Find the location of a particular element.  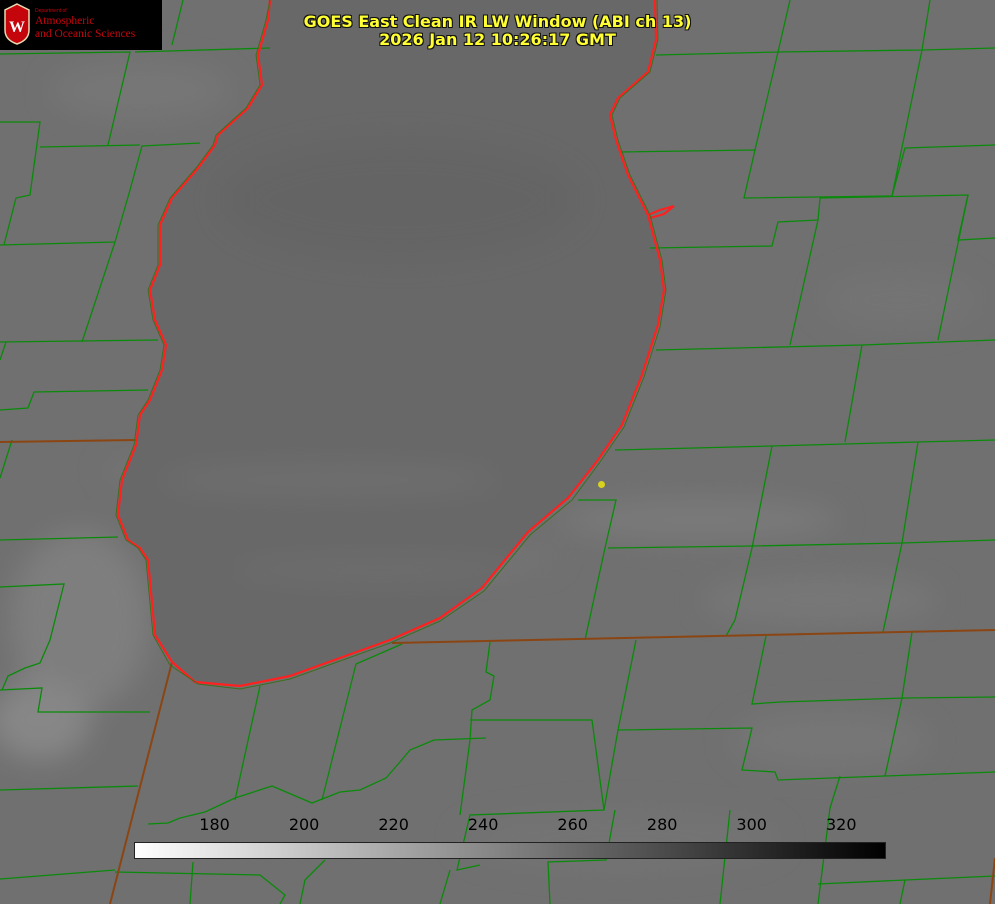

colorbar-tick-label: 320 is located at coordinates (841, 824).